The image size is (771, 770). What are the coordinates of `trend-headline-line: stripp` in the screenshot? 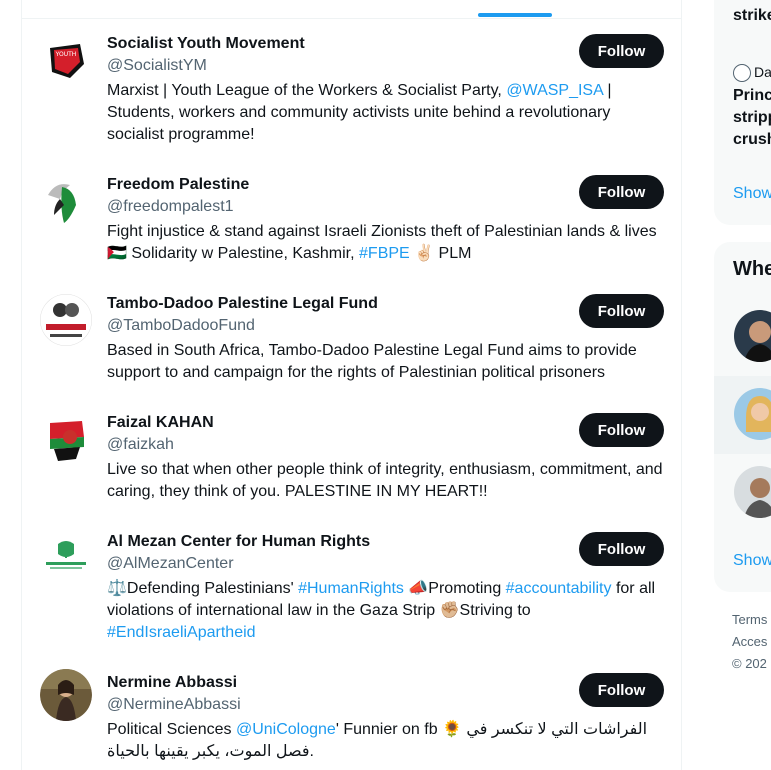 It's located at (752, 118).